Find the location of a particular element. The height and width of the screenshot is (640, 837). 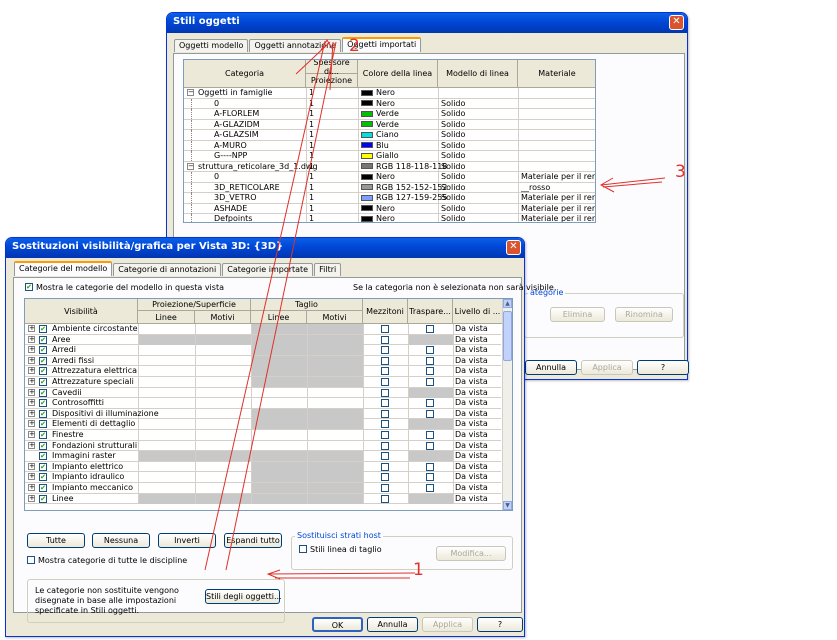

cut-line-styles-checkbox is located at coordinates (303, 549).